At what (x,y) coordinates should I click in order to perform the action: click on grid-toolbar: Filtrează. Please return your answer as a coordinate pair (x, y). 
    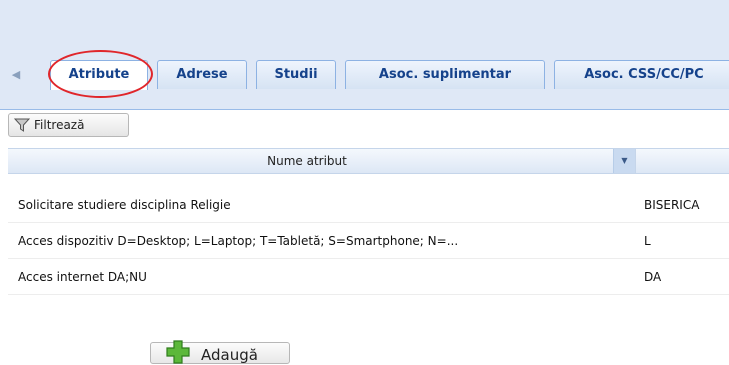
    Looking at the image, I should click on (364, 127).